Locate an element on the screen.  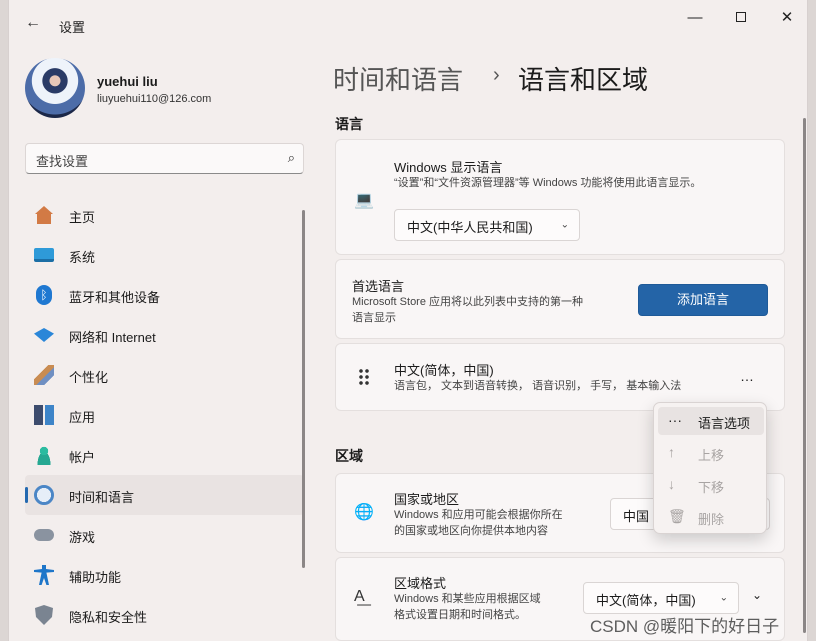
ellipsis-icon: ··· is located at coordinates (675, 420).